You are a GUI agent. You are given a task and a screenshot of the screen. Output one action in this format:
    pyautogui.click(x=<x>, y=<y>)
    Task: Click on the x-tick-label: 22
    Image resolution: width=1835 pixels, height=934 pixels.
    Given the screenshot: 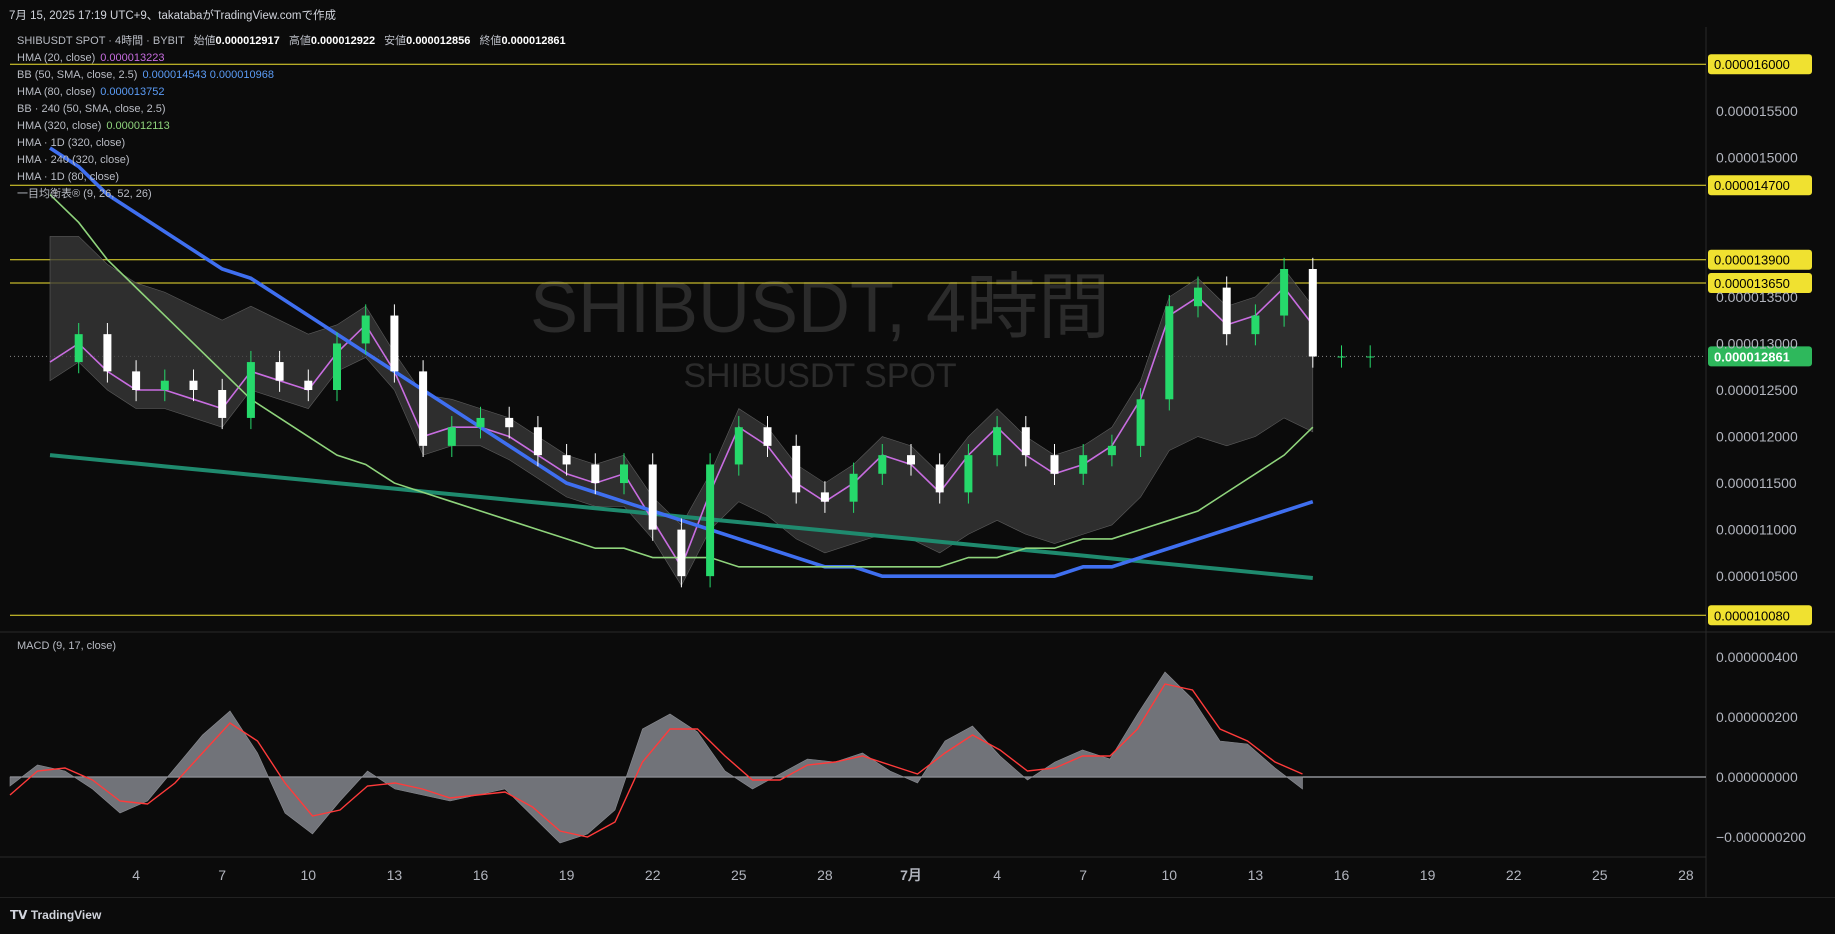 What is the action you would take?
    pyautogui.click(x=1514, y=875)
    